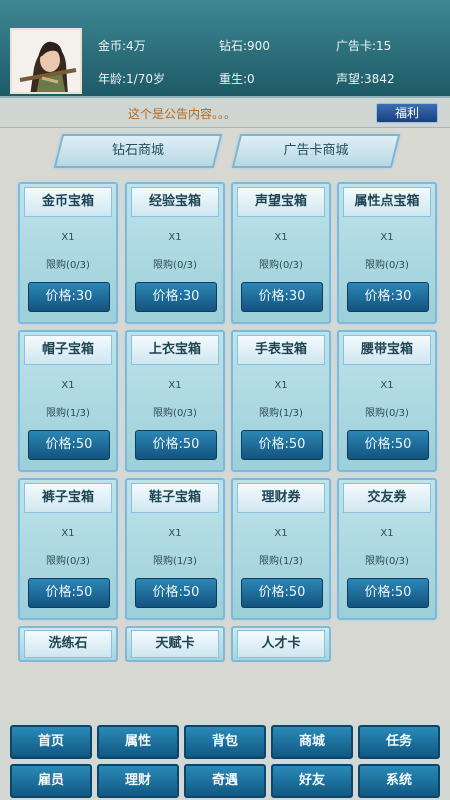  Describe the element at coordinates (399, 742) in the screenshot. I see `nav-tasks: 任务` at that location.